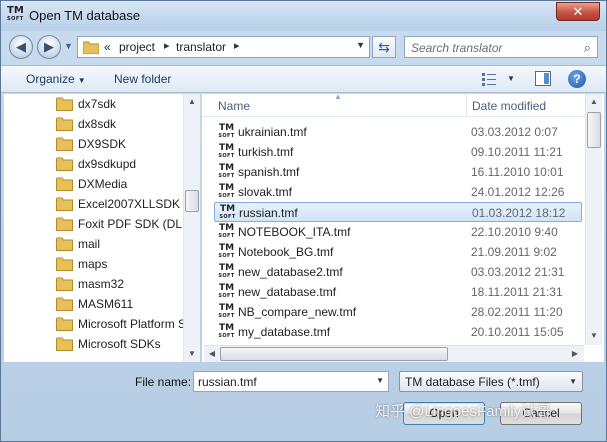  Describe the element at coordinates (134, 224) in the screenshot. I see `tree-item-label: Foxit PDF SDK (DLL) 3` at that location.